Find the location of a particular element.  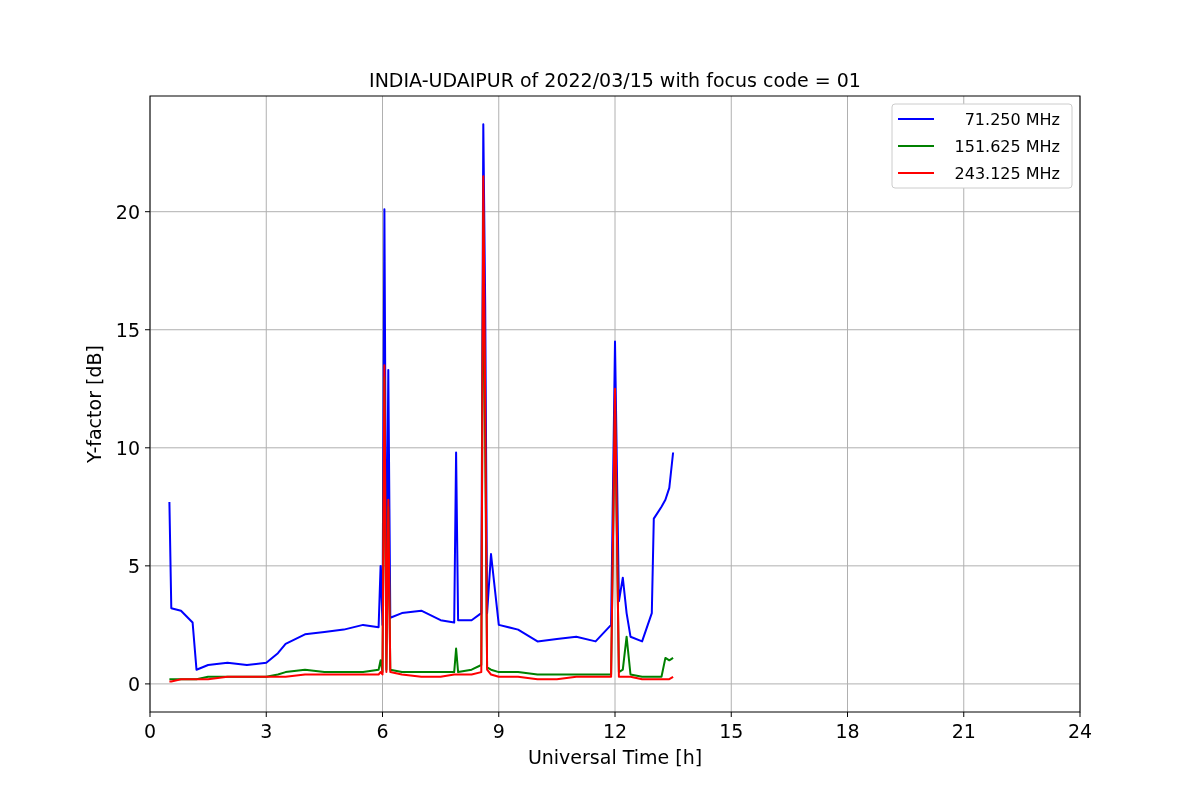

y-tick-label: 20 is located at coordinates (127, 211).